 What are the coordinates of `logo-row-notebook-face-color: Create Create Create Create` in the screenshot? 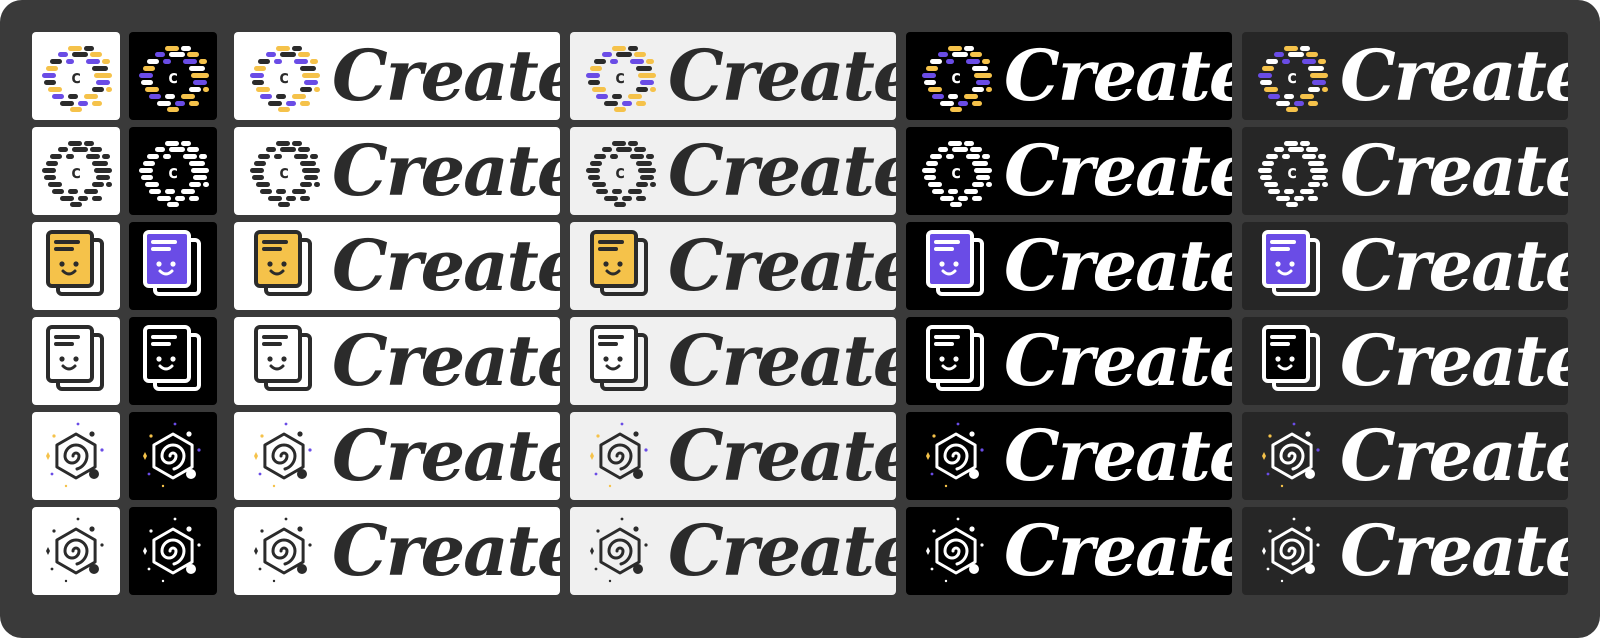 It's located at (800, 266).